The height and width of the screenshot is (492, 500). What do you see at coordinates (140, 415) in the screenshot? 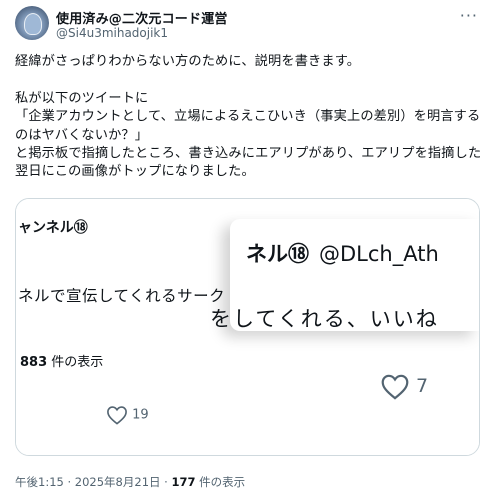
I see `left-likes-number: 19` at bounding box center [140, 415].